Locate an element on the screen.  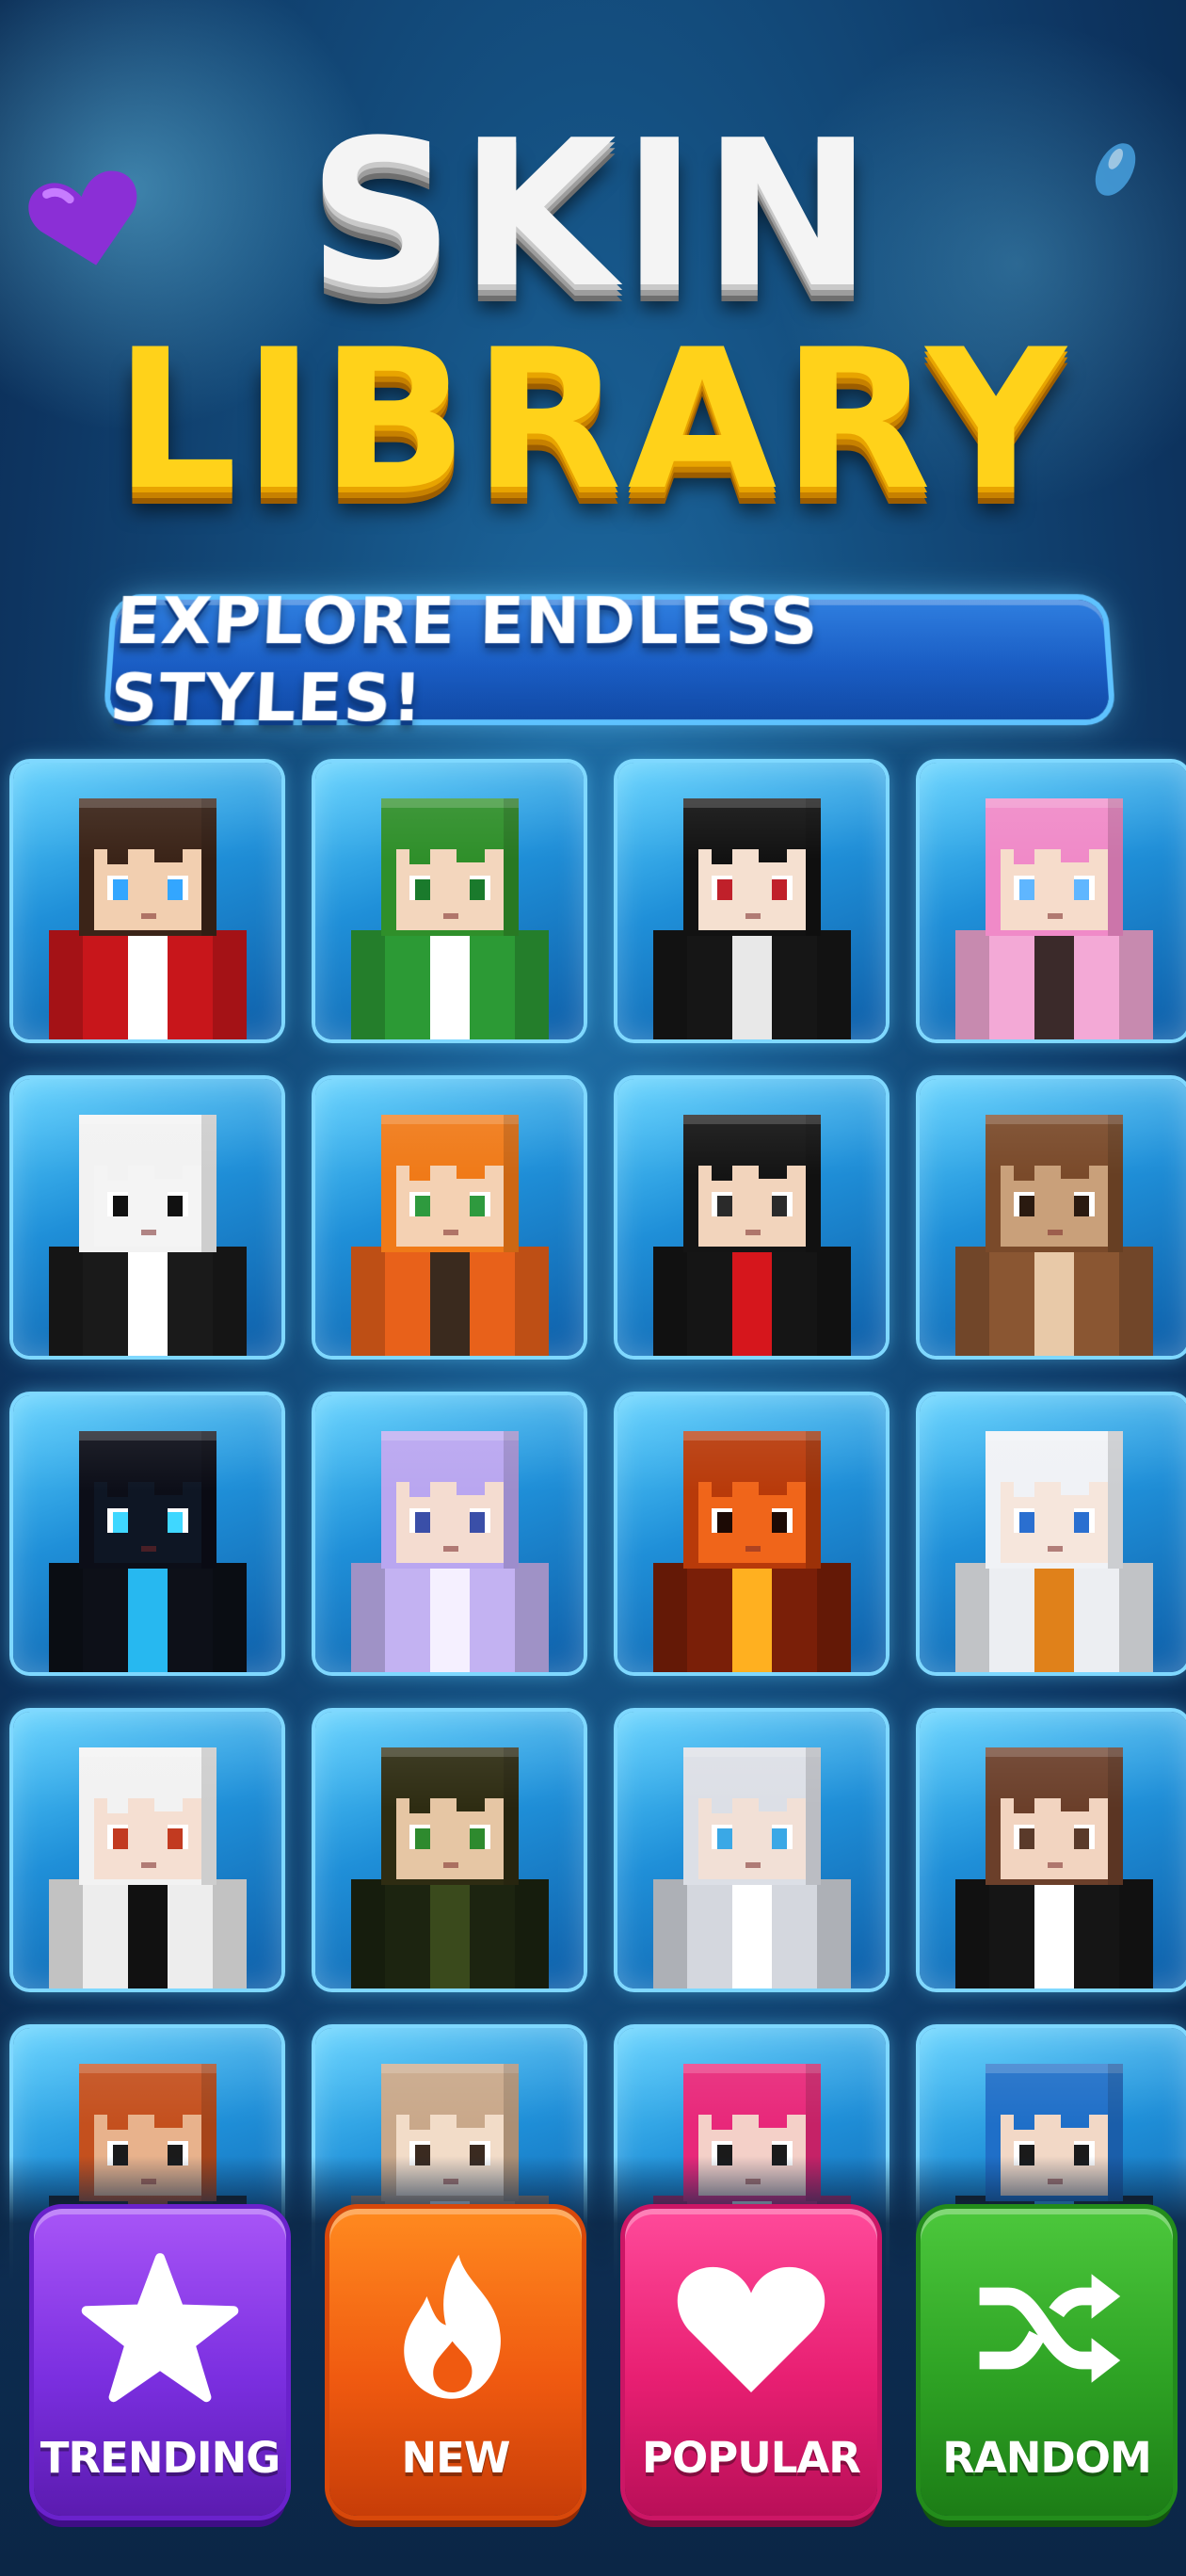
olive-hoodie-boy-skin is located at coordinates (450, 1867).